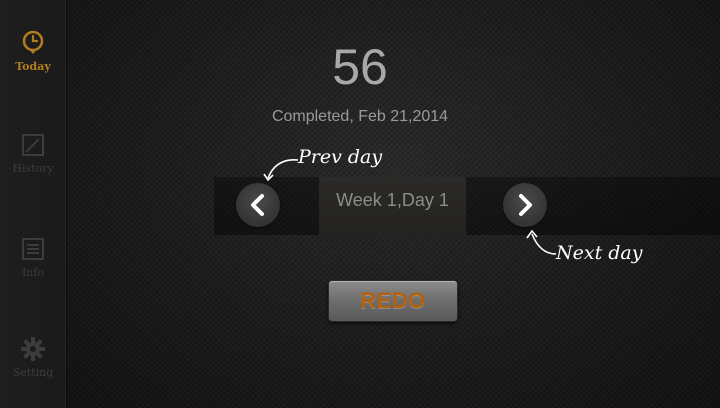 This screenshot has height=408, width=720. I want to click on day-navigator, so click(467, 206).